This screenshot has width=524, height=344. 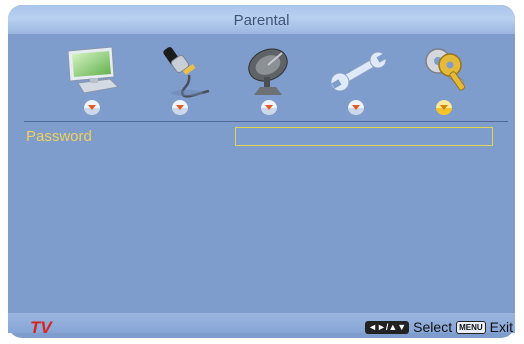 I want to click on marker-monitor, so click(x=92, y=107).